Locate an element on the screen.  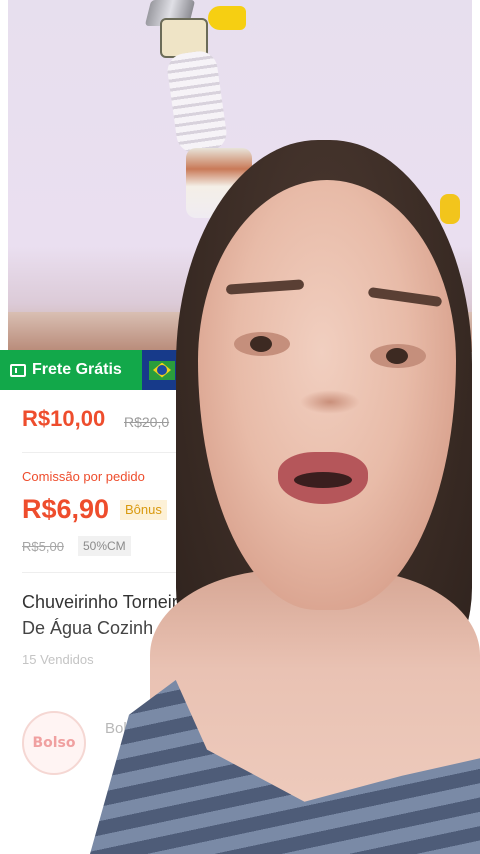
sales-count: 15 Vendidos is located at coordinates (58, 659).